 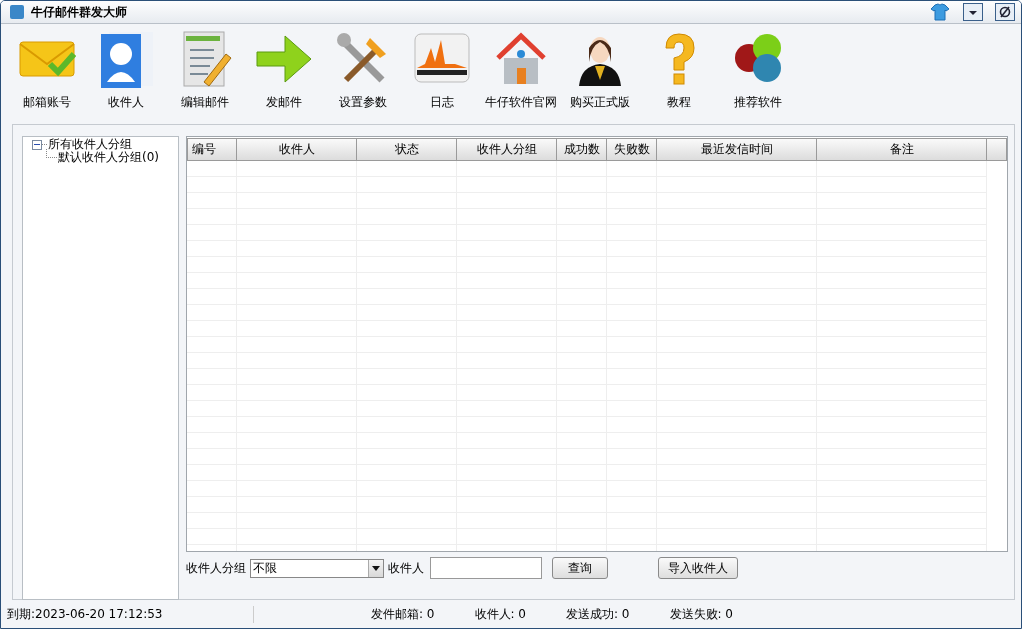 I want to click on tree-item: 默认收件人分组(0), so click(x=108, y=157).